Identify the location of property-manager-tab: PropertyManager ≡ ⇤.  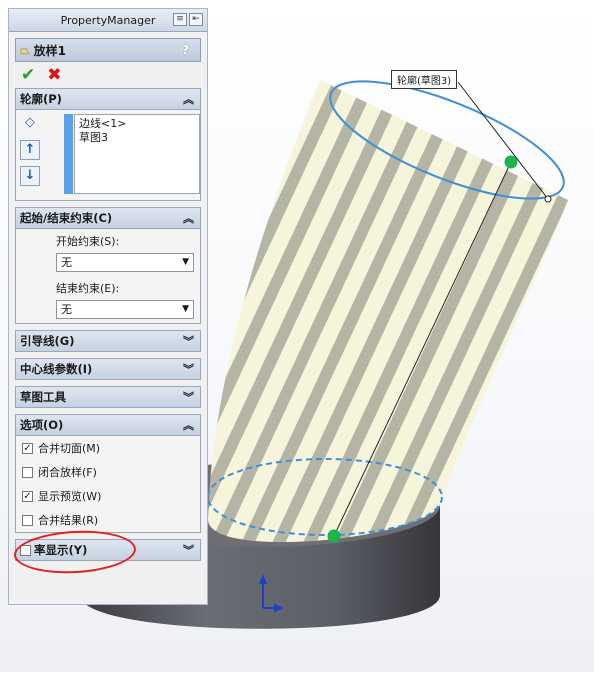
(108, 20).